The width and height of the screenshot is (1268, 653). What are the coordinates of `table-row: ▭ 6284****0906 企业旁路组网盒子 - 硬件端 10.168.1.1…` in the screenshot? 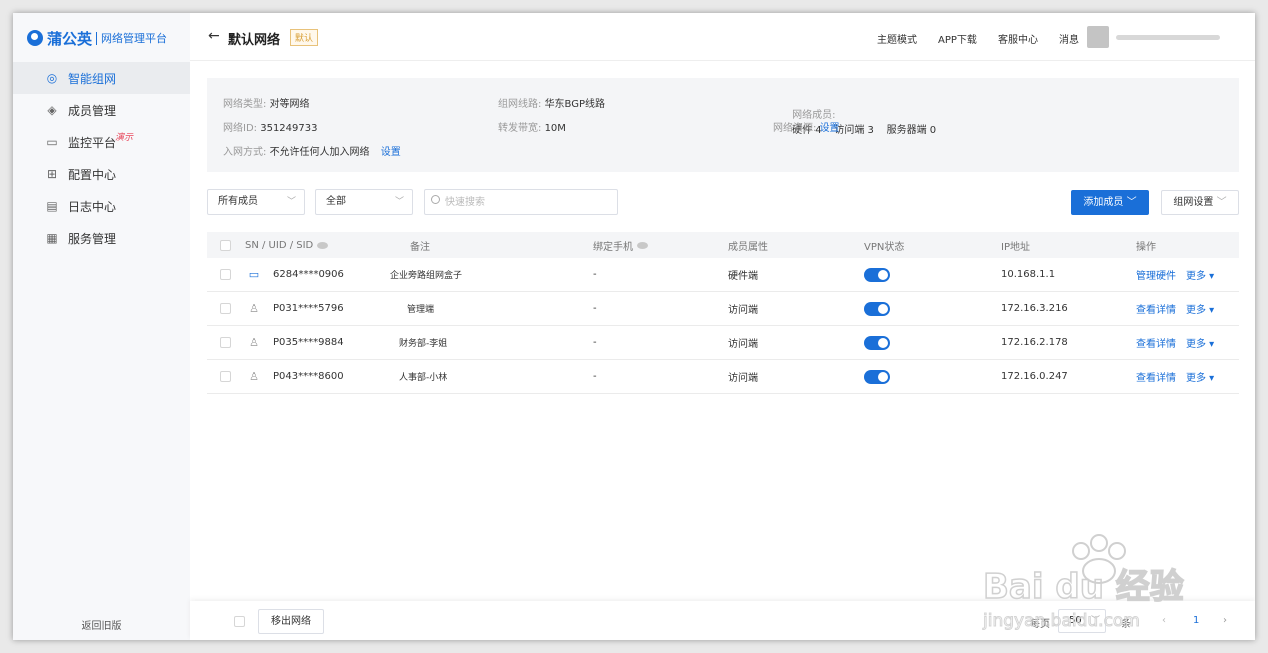 It's located at (723, 275).